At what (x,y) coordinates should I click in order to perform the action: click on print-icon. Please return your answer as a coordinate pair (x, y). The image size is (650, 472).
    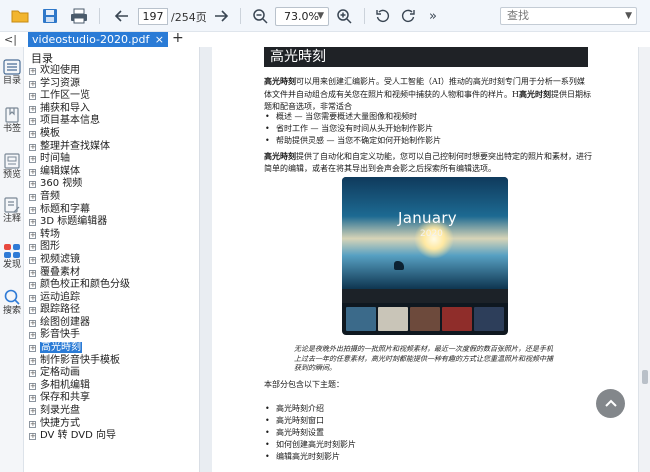
    Looking at the image, I should click on (79, 16).